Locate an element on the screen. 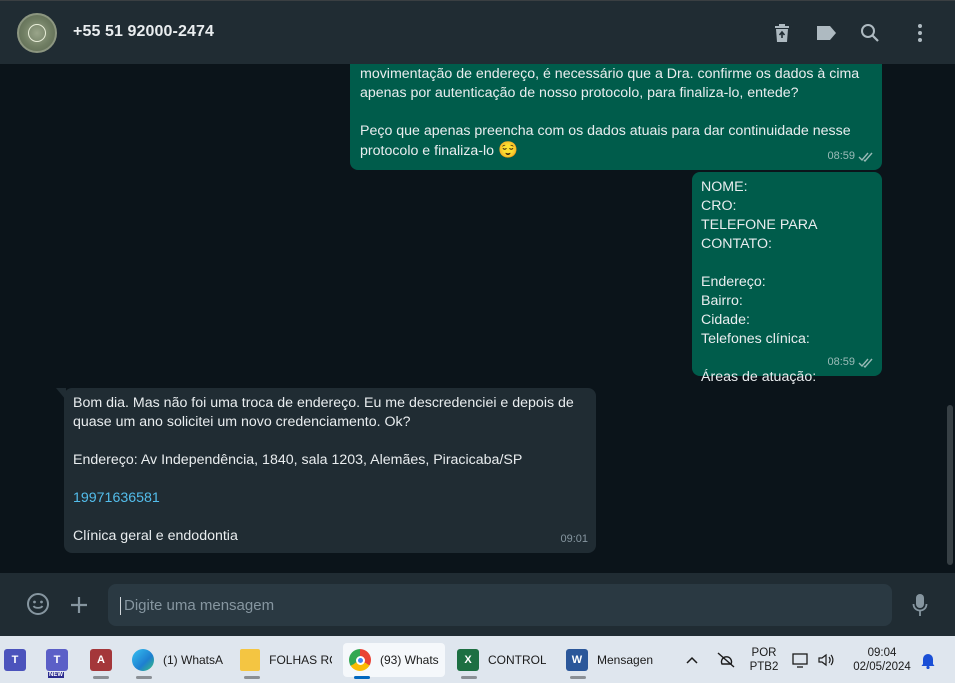 The height and width of the screenshot is (683, 955). emoji-icon is located at coordinates (38, 604).